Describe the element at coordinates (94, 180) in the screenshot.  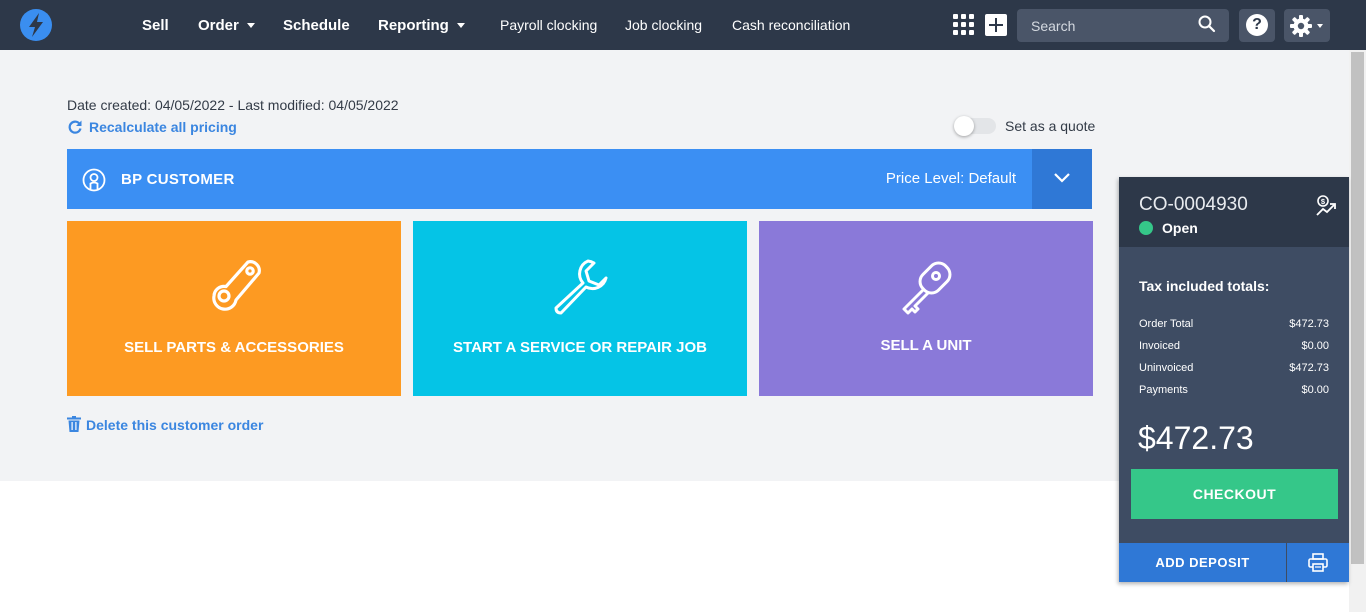
I see `customer-icon` at that location.